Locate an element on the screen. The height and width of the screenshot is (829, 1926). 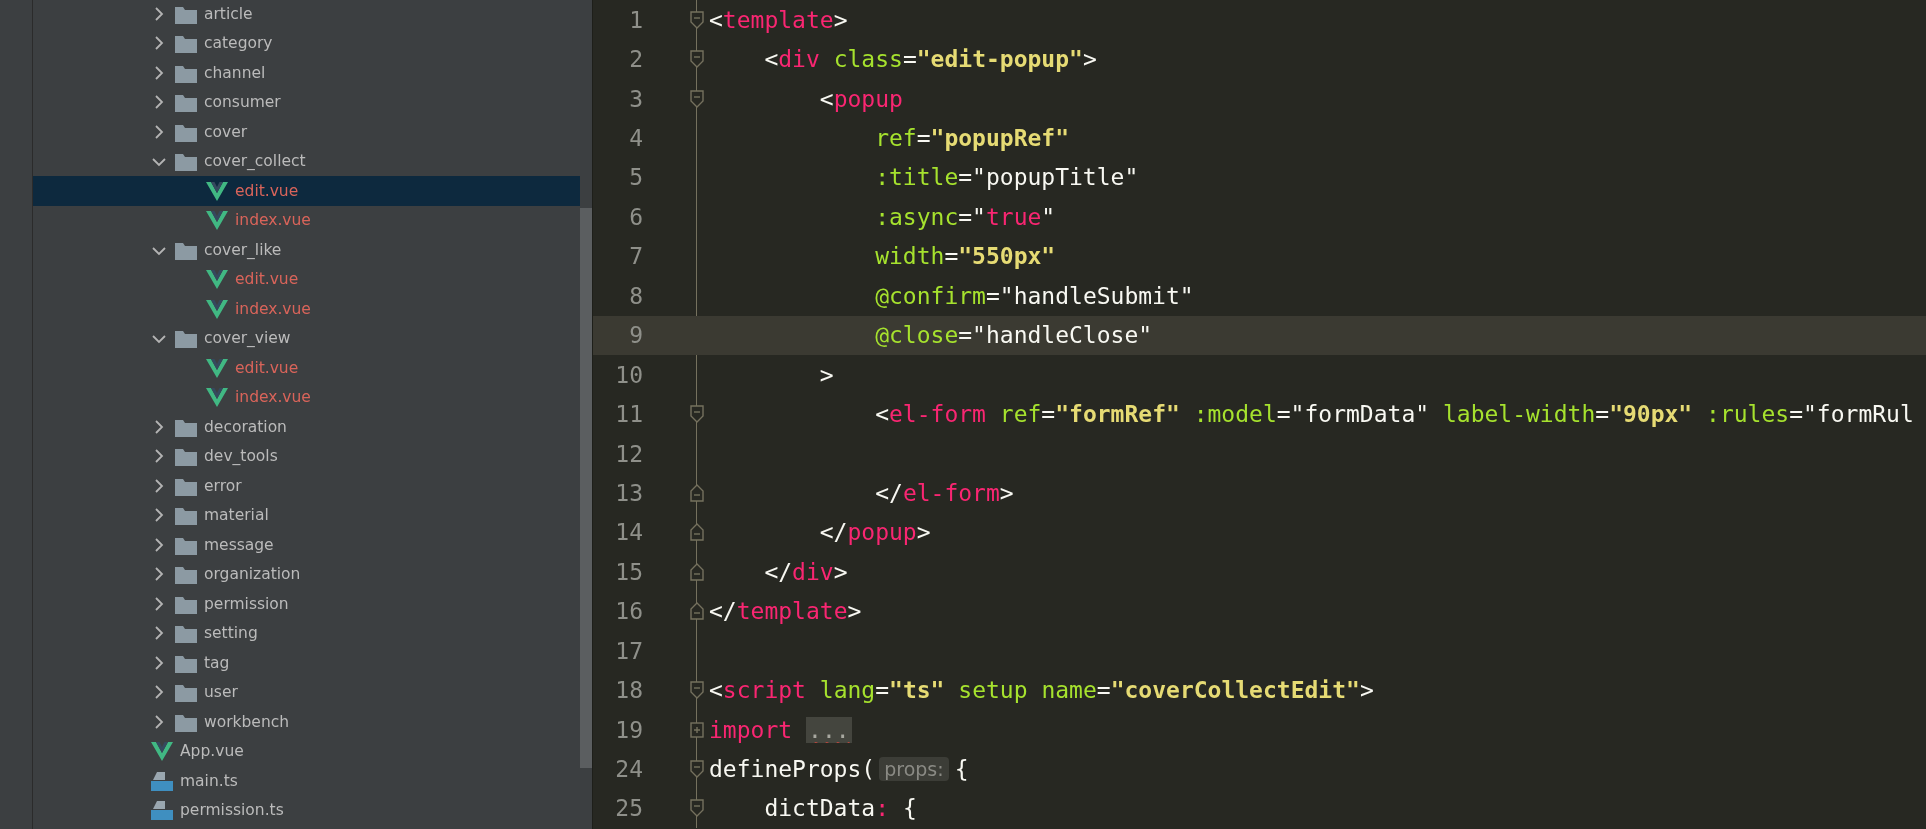
line-number: 13 is located at coordinates (628, 492).